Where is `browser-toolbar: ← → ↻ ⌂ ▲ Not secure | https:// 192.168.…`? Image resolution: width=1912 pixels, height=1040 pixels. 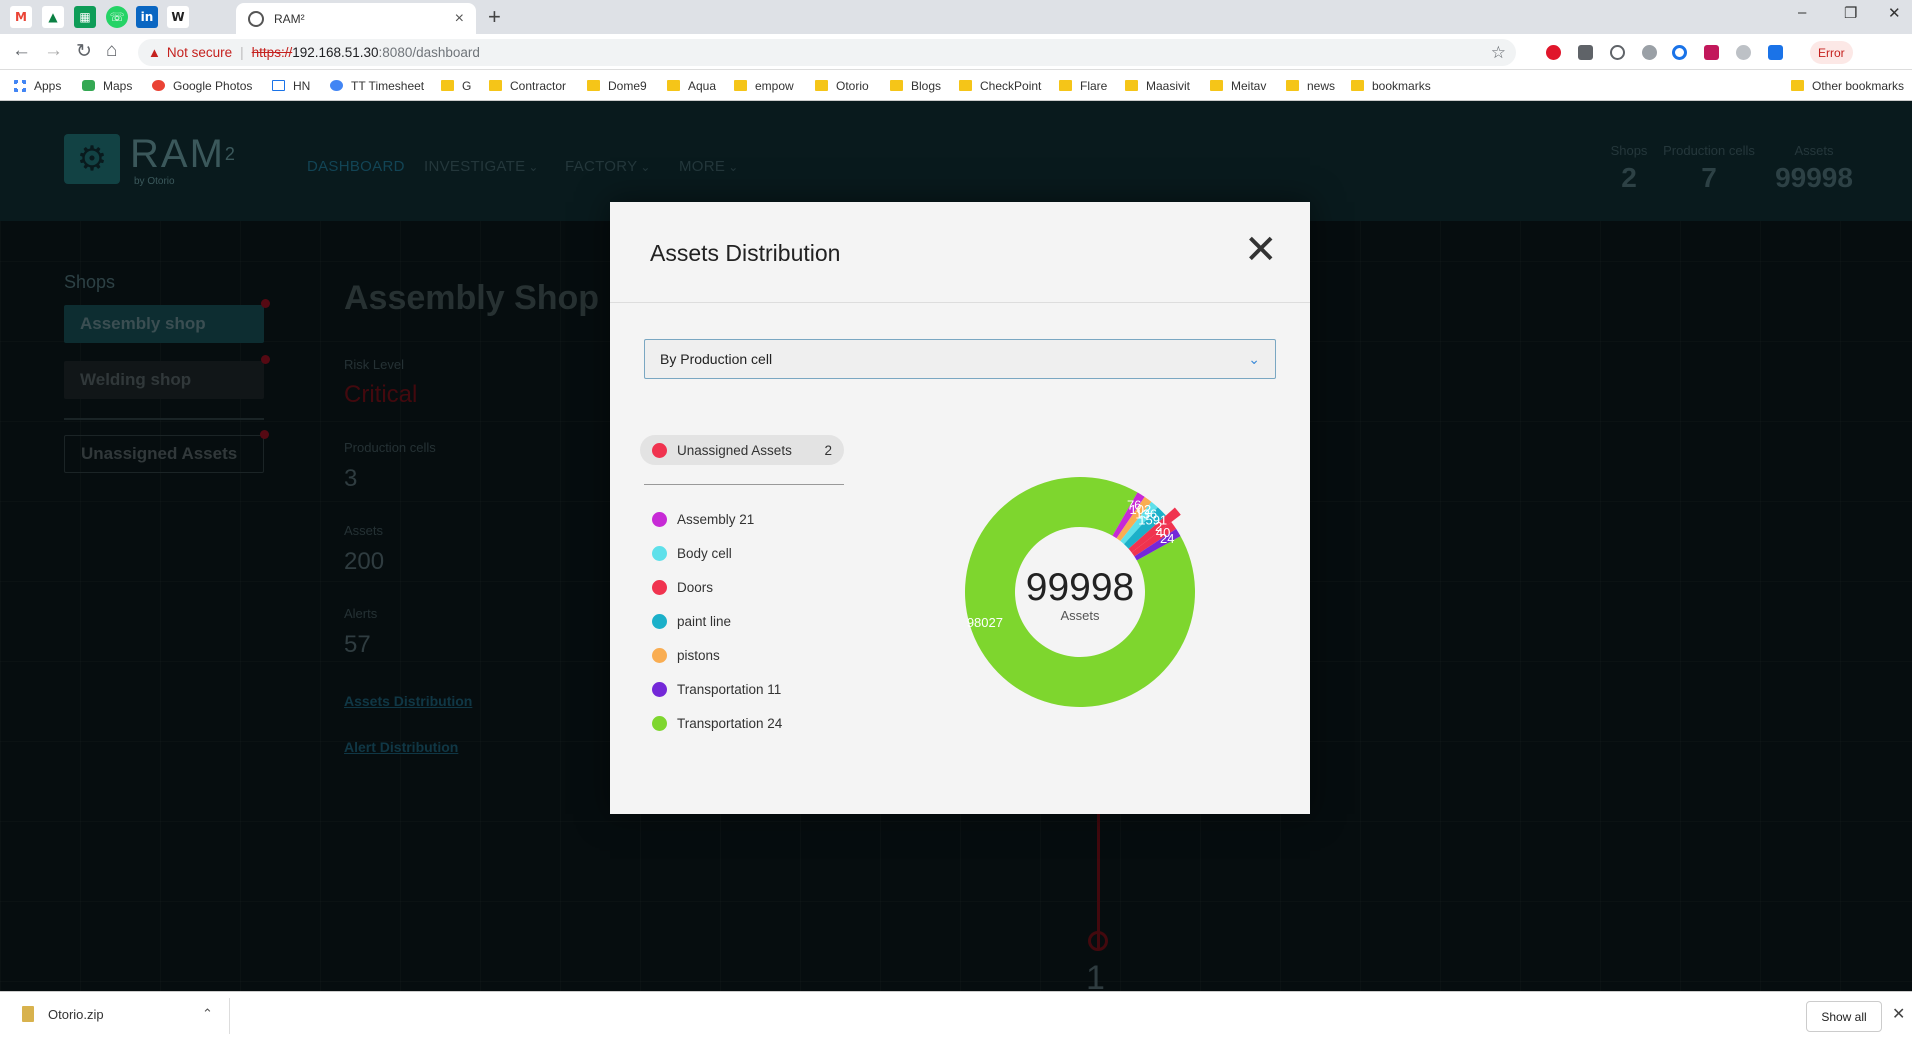
browser-toolbar: ← → ↻ ⌂ ▲ Not secure | https:// 192.168.… is located at coordinates (956, 52).